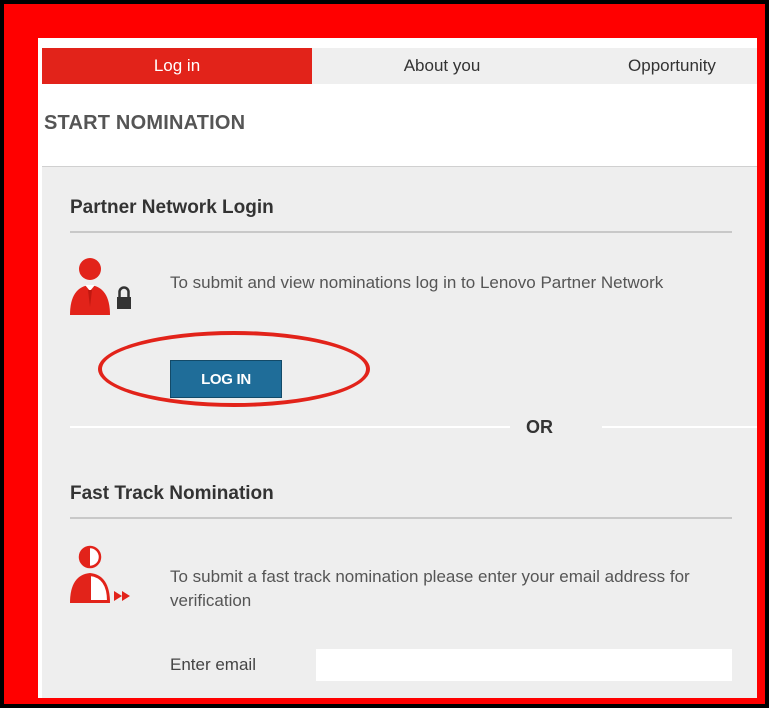 The image size is (769, 708). What do you see at coordinates (664, 66) in the screenshot?
I see `step-opportunity: Opportunity` at bounding box center [664, 66].